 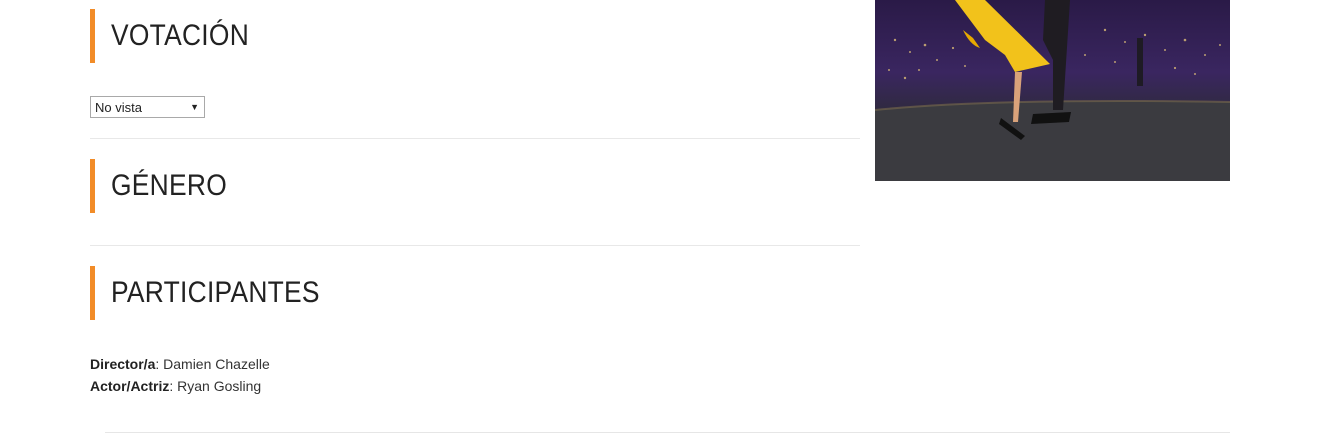 I want to click on section-heading-votacion: VOTACIÓN, so click(x=179, y=36).